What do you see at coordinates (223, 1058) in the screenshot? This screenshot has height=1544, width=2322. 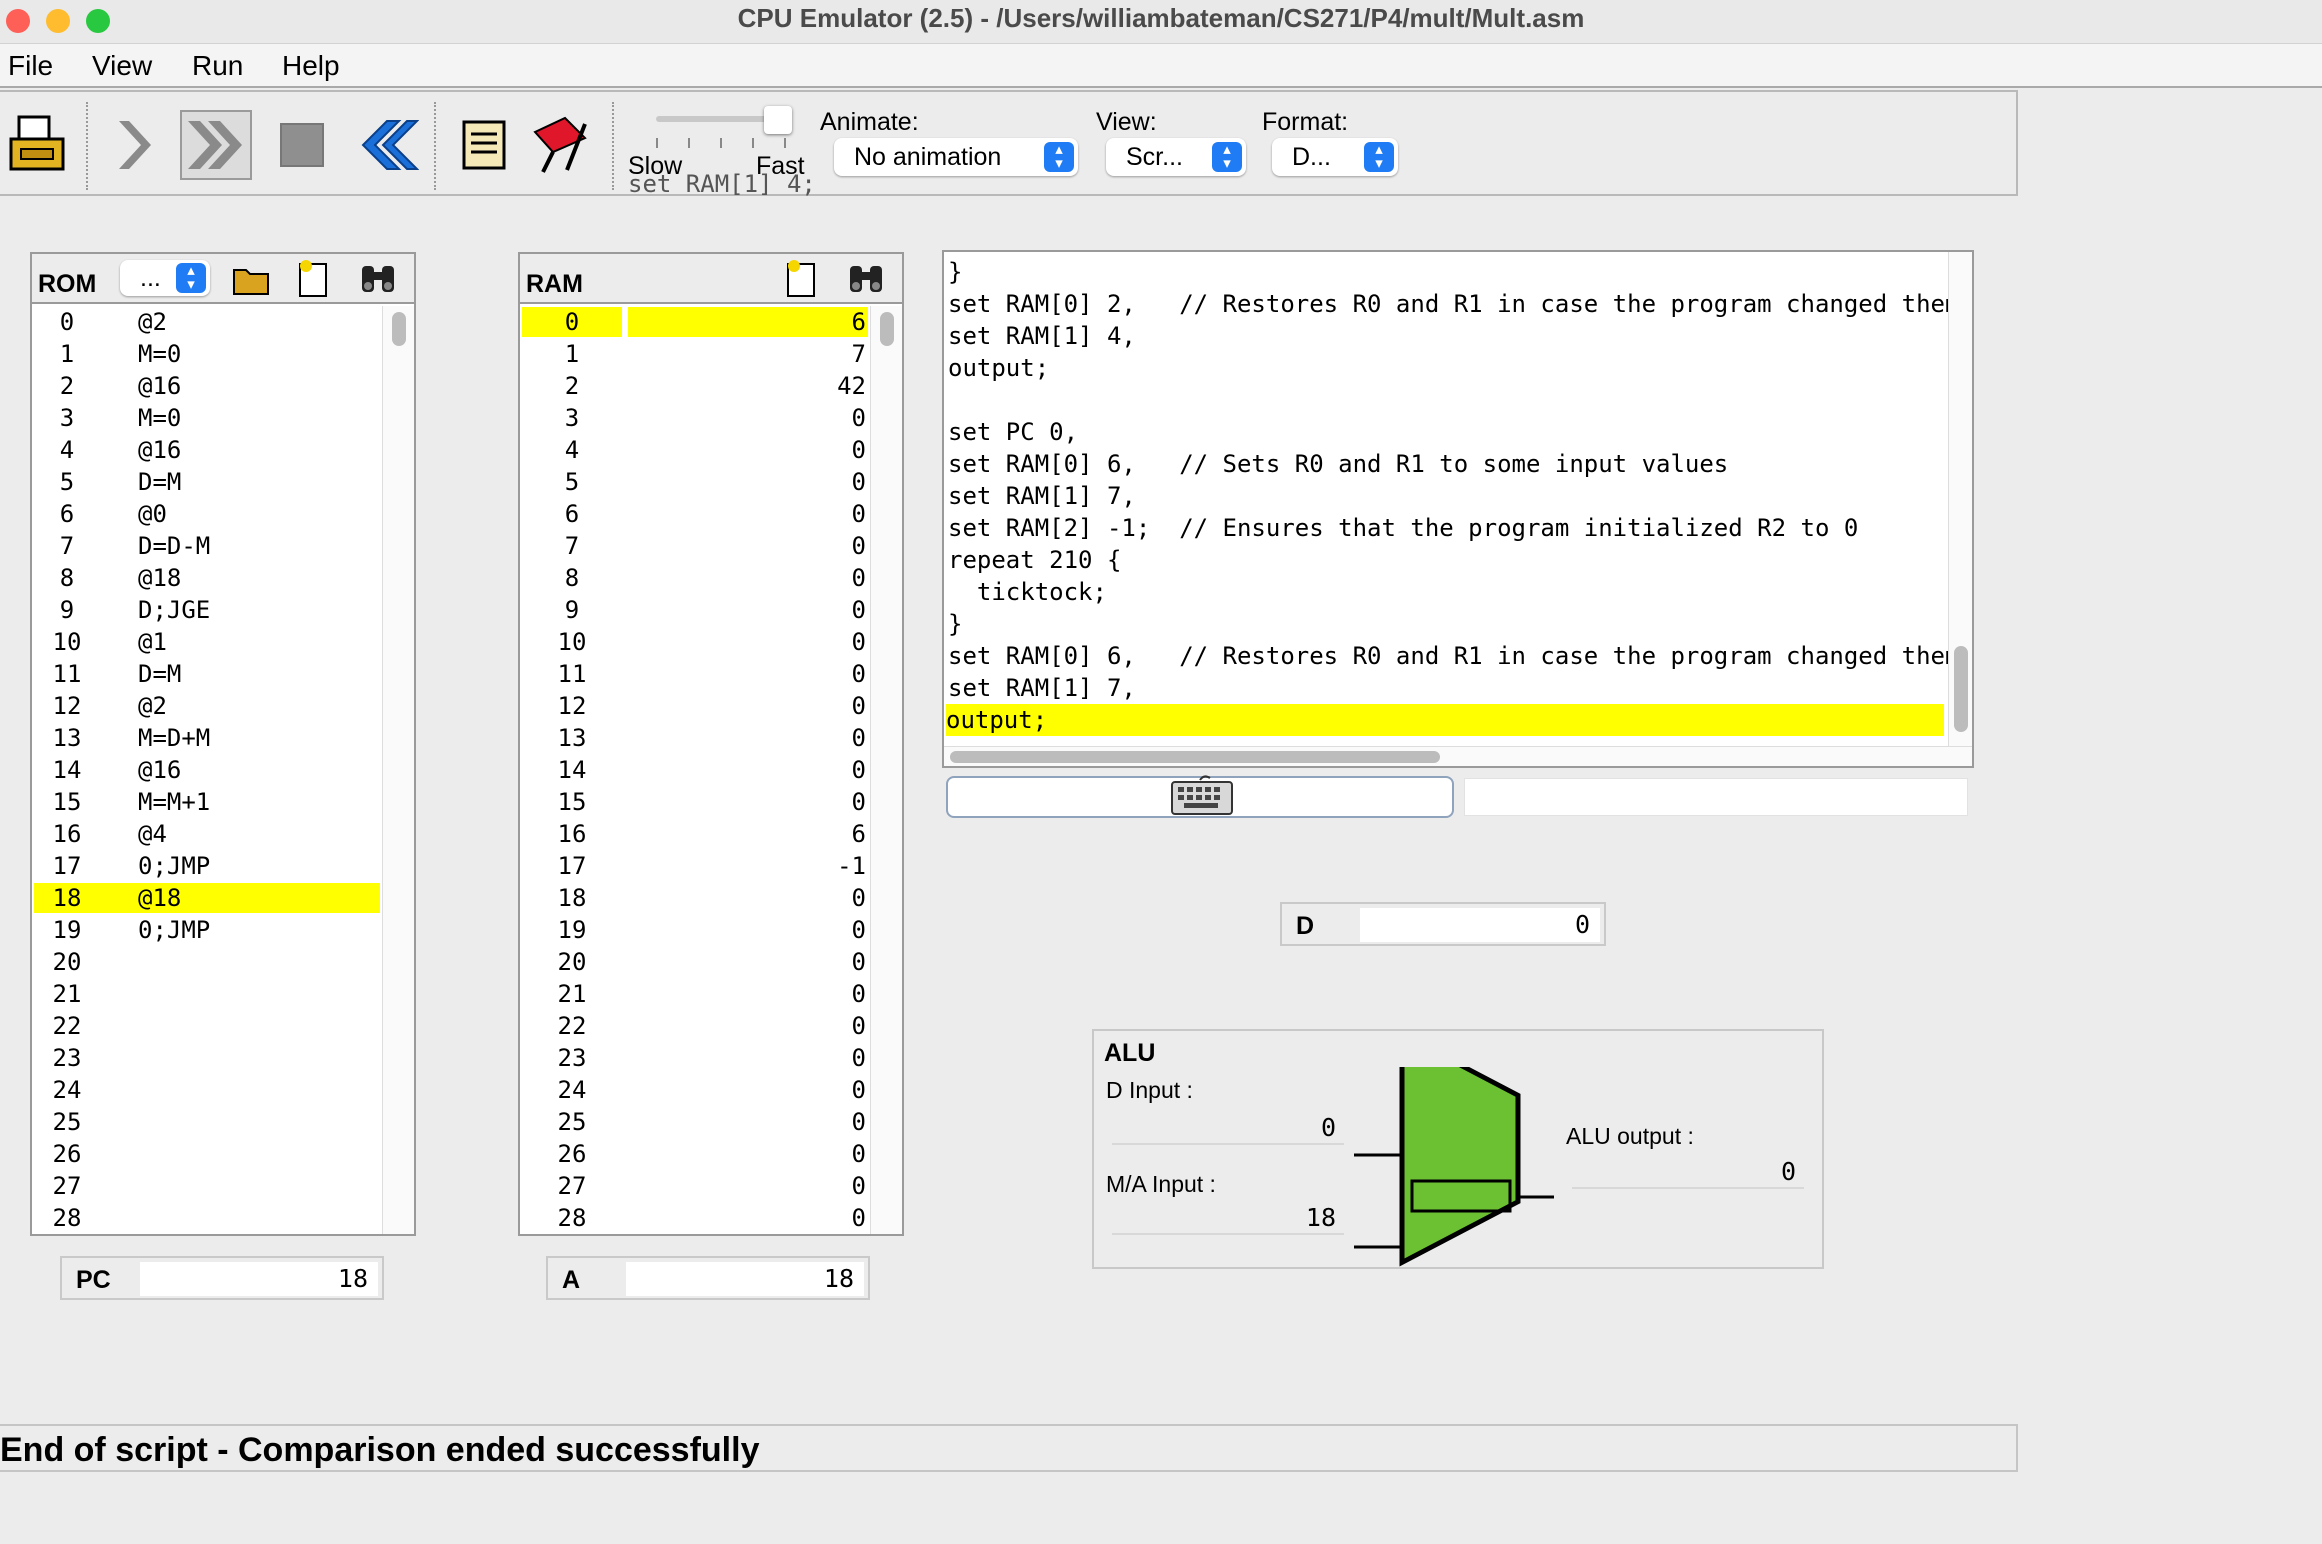 I see `rom-row: 23` at bounding box center [223, 1058].